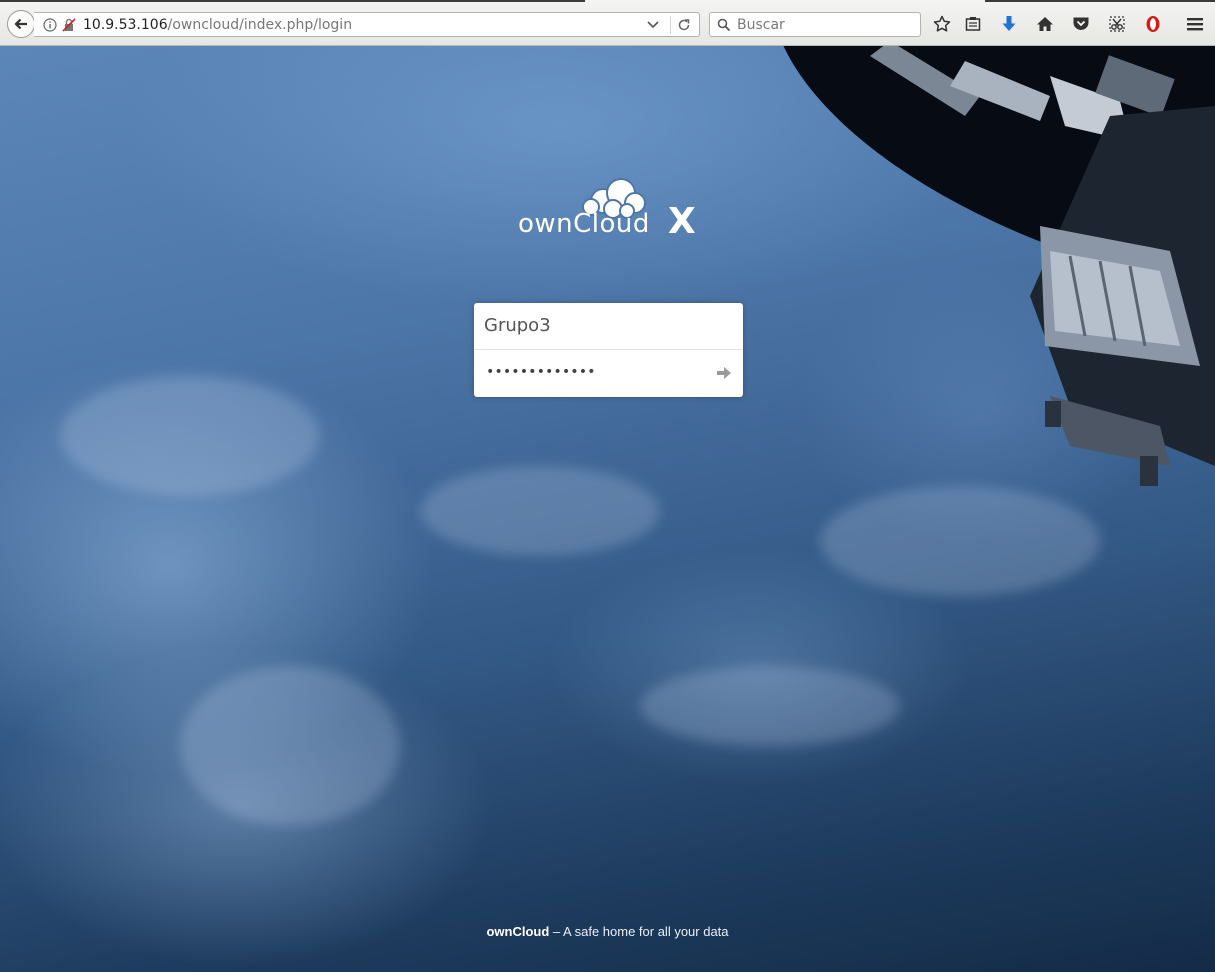 The height and width of the screenshot is (972, 1215). I want to click on hamburger-icon, so click(1195, 24).